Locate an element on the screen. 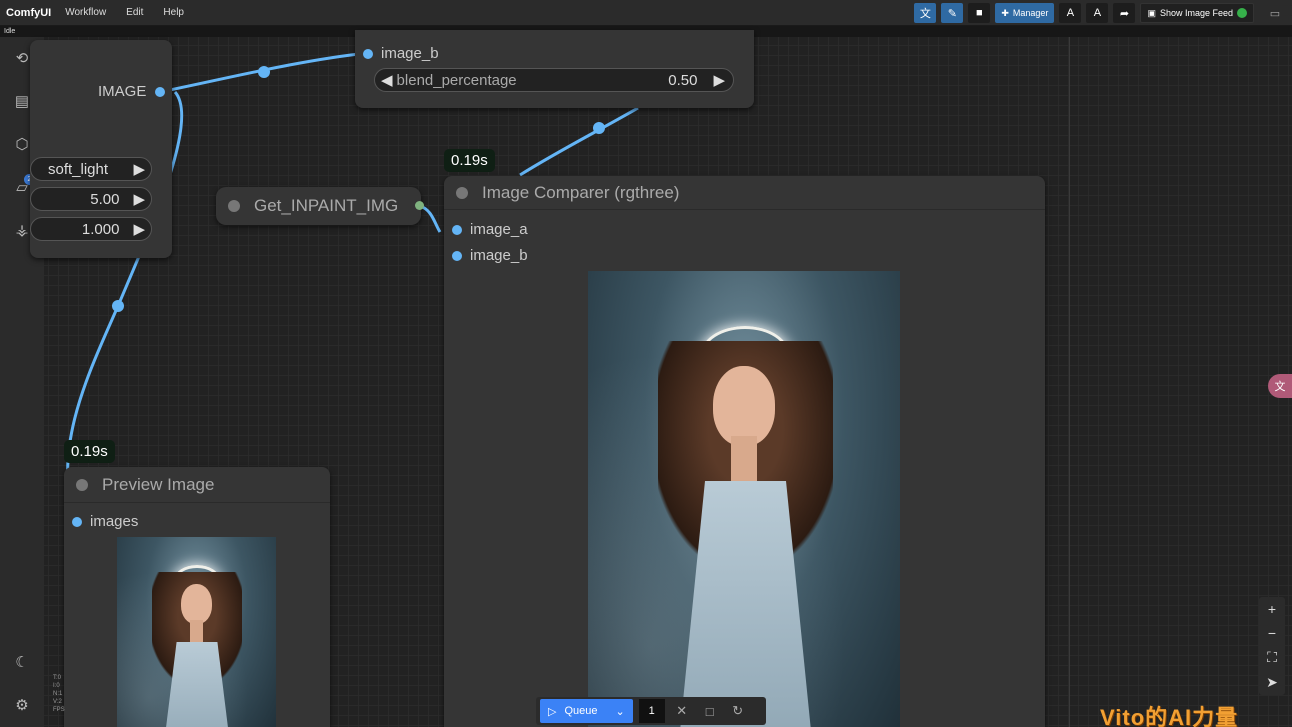 The width and height of the screenshot is (1292, 727). blend-mode-widget: soft_light ▶ is located at coordinates (91, 169).